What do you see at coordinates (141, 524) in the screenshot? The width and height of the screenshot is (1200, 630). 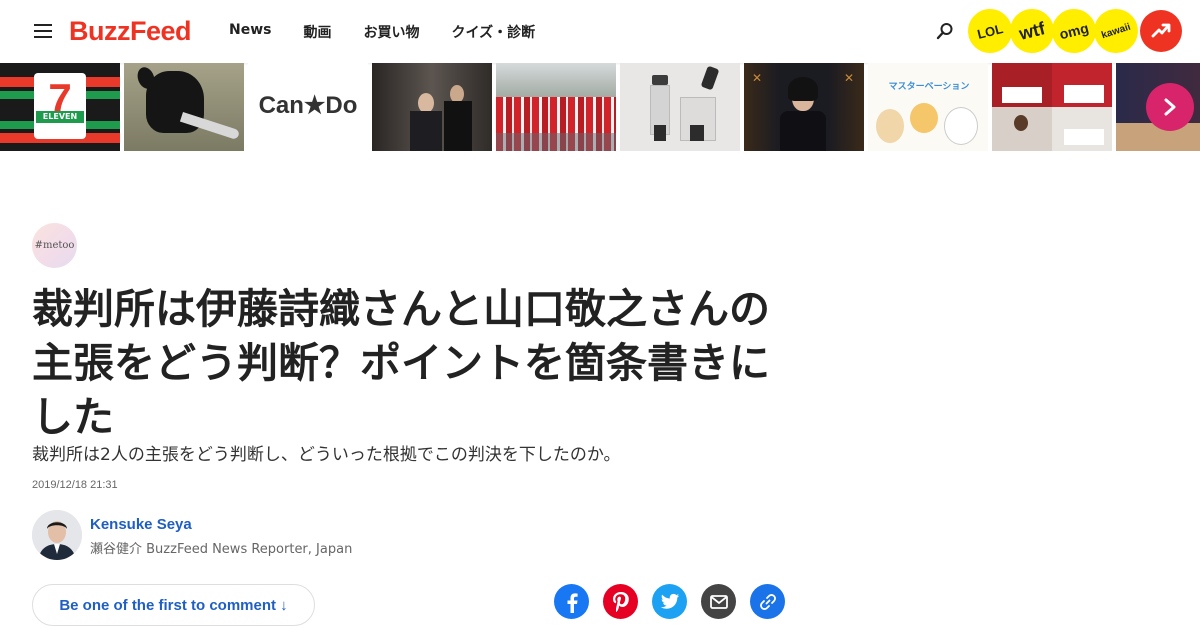 I see `author-name: Kensuke Seya` at bounding box center [141, 524].